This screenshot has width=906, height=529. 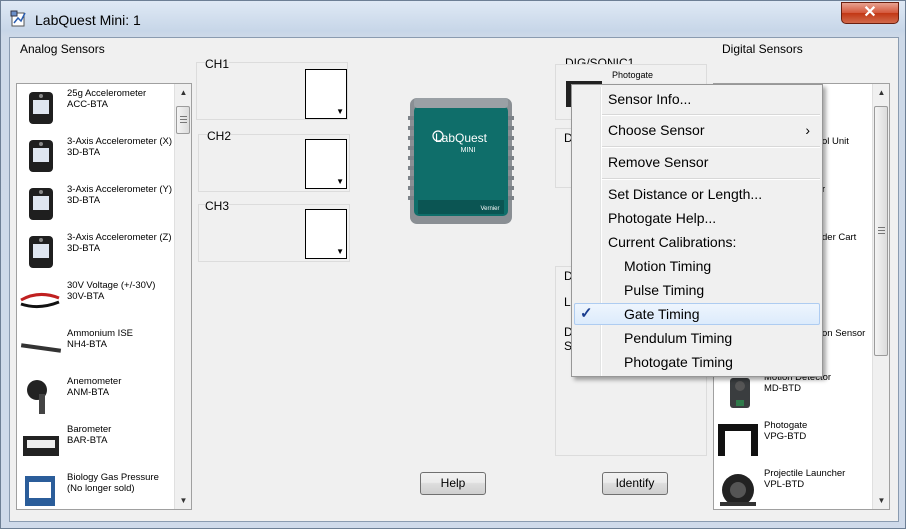 What do you see at coordinates (678, 338) in the screenshot?
I see `menu-item-label: Pendulum Timing` at bounding box center [678, 338].